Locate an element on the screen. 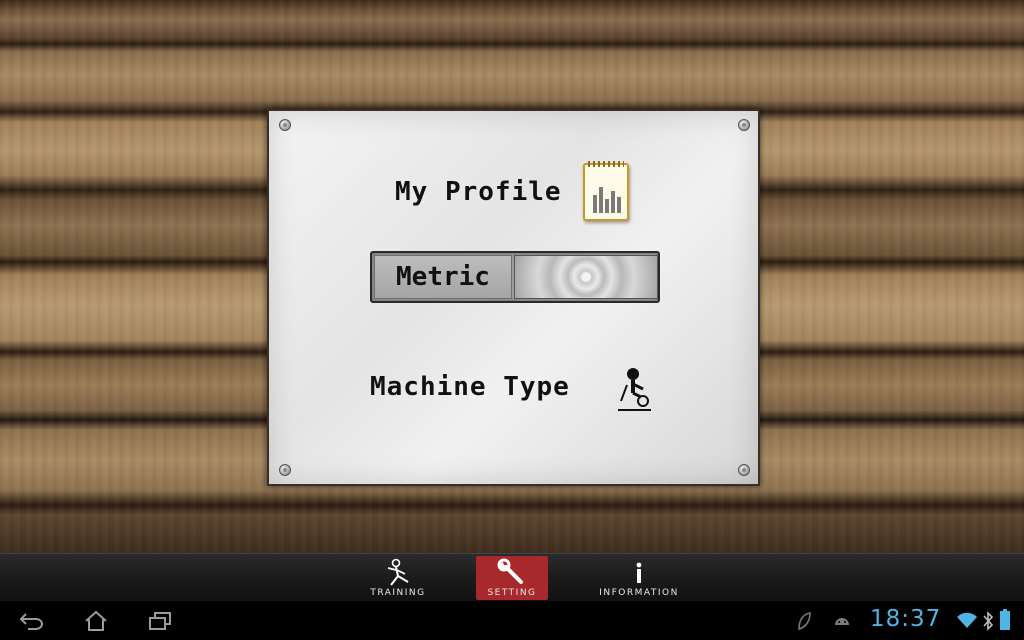  tab-setting: SETTING is located at coordinates (512, 578).